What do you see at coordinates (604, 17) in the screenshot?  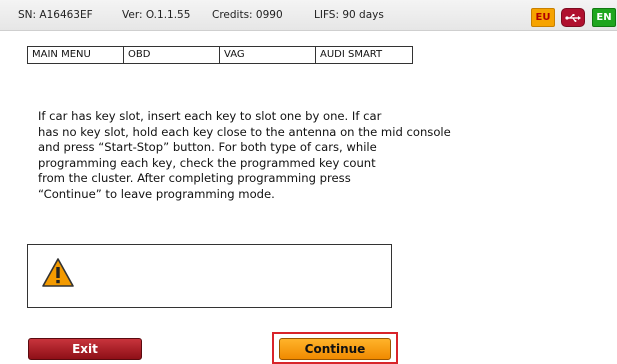 I see `en-language-button: EN` at bounding box center [604, 17].